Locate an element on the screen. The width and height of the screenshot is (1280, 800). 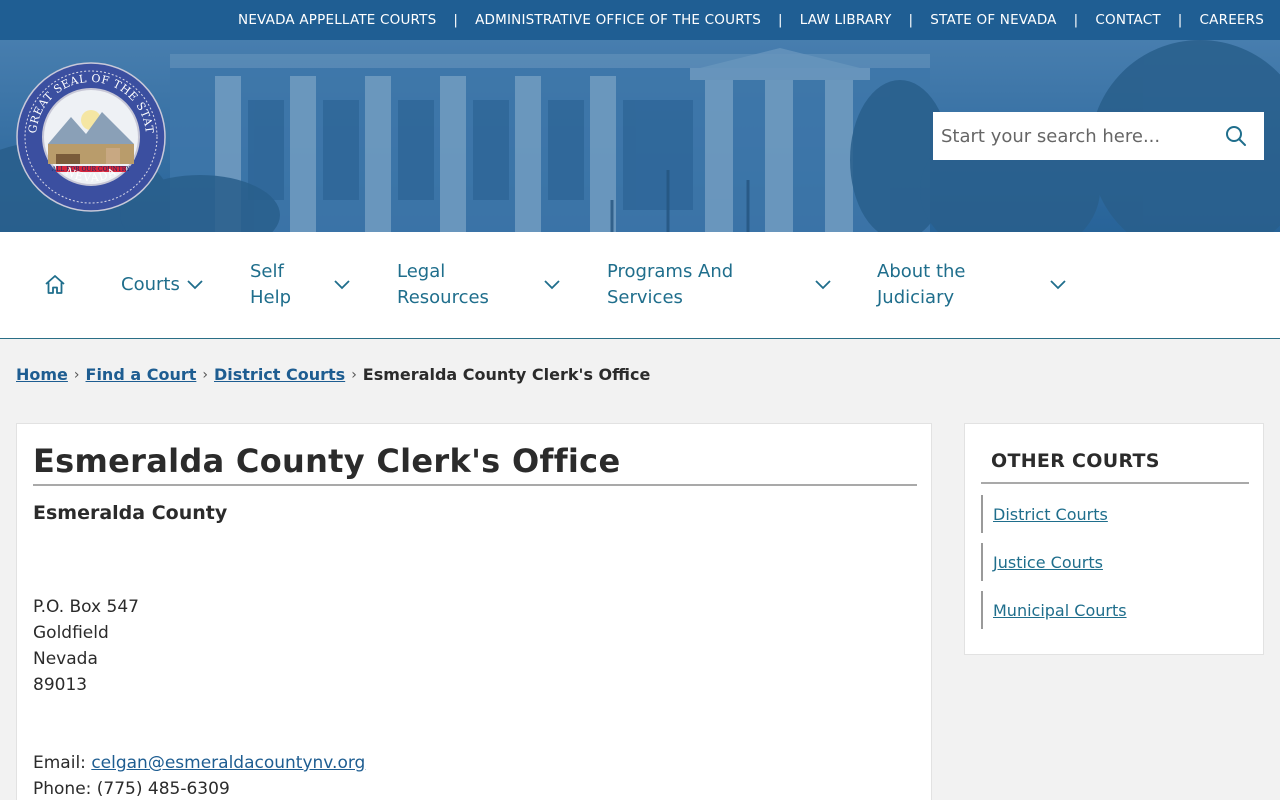
nav-item-legal-resources: Legal Resources is located at coordinates (480, 285).